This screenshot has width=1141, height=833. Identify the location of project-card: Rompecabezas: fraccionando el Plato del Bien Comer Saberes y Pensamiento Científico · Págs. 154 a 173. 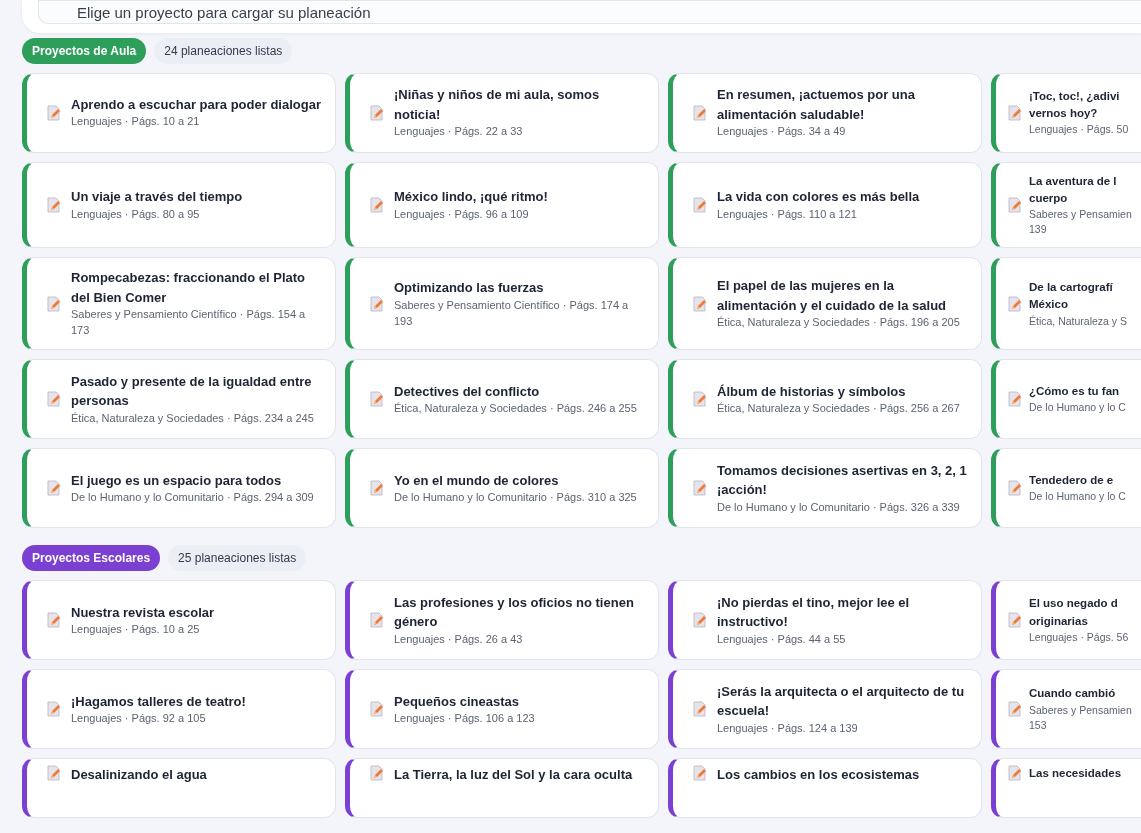
(179, 304).